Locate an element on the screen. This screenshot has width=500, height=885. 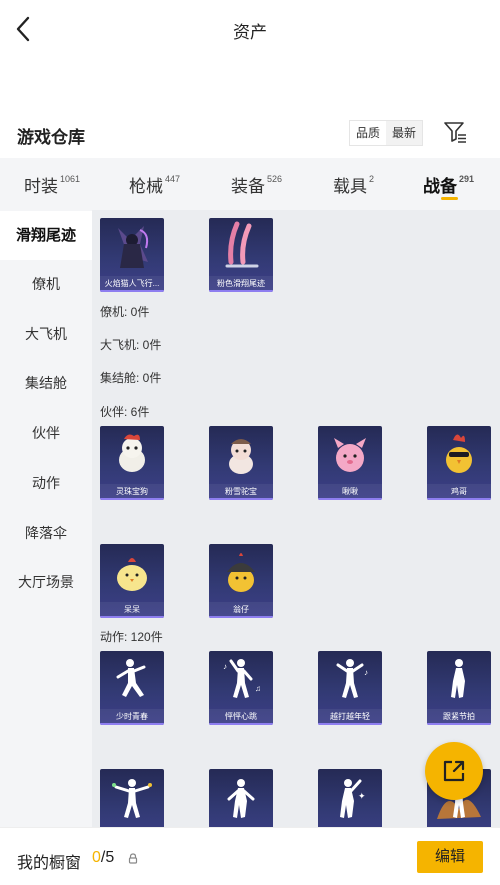
tab-fashion: 时装 1061 is located at coordinates (52, 184).